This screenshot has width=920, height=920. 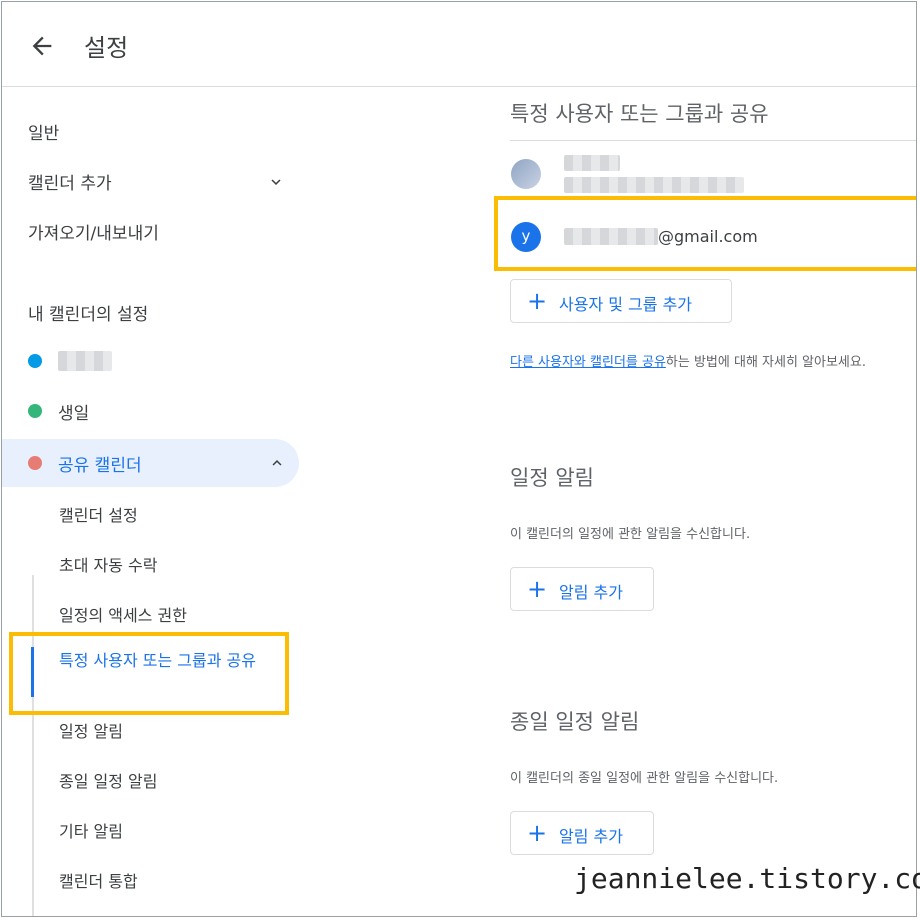 What do you see at coordinates (91, 830) in the screenshot?
I see `sidebar-subitem-other-alerts: 기타 알림` at bounding box center [91, 830].